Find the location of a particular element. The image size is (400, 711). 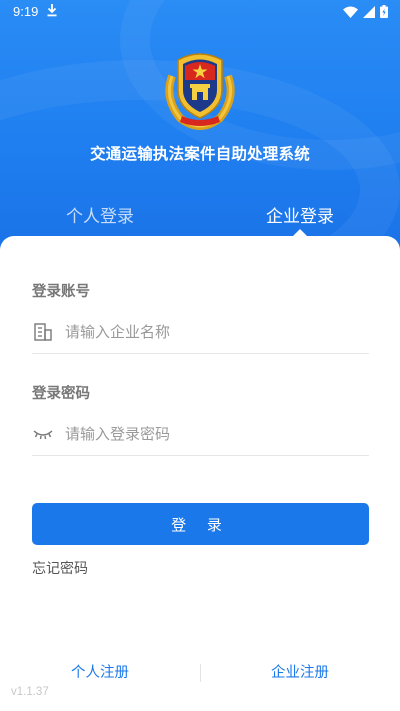

status-bar: 9:19 is located at coordinates (200, 12).